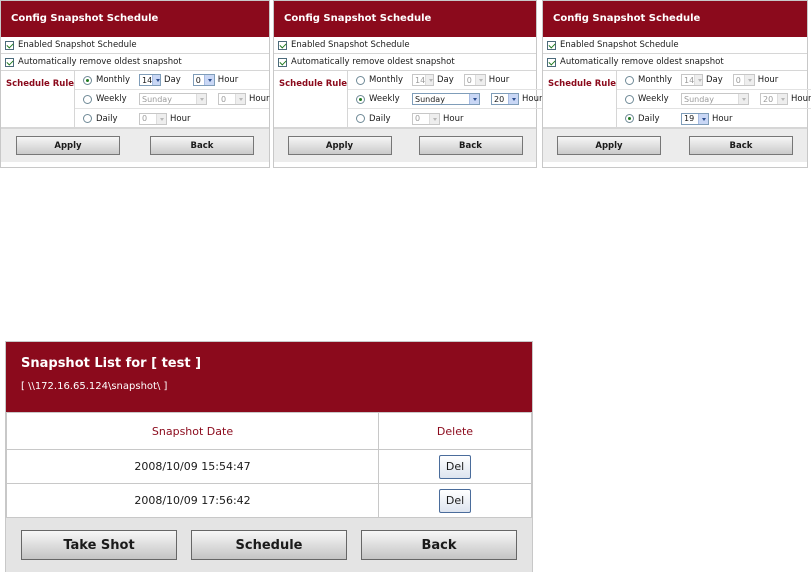  What do you see at coordinates (455, 431) in the screenshot?
I see `delete-header: Delete` at bounding box center [455, 431].